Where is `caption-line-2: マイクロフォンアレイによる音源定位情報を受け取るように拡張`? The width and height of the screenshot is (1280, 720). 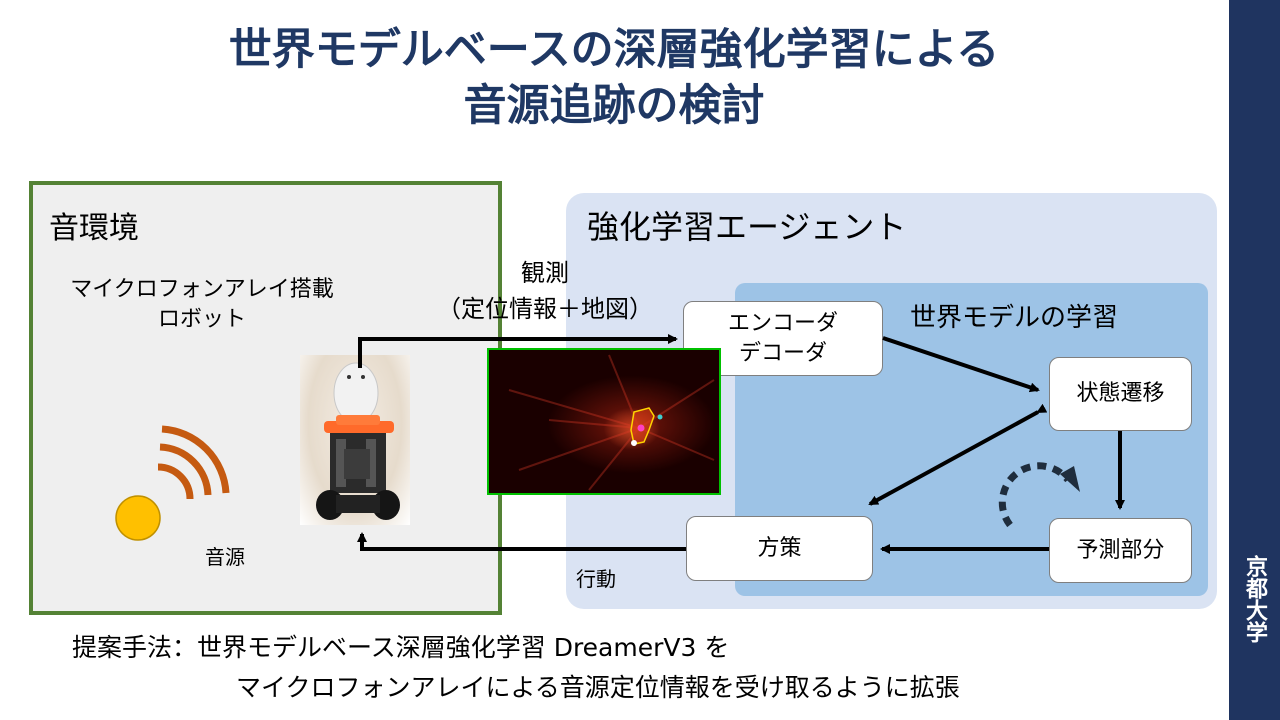
caption-line-2: マイクロフォンアレイによる音源定位情報を受け取るように拡張 is located at coordinates (598, 687).